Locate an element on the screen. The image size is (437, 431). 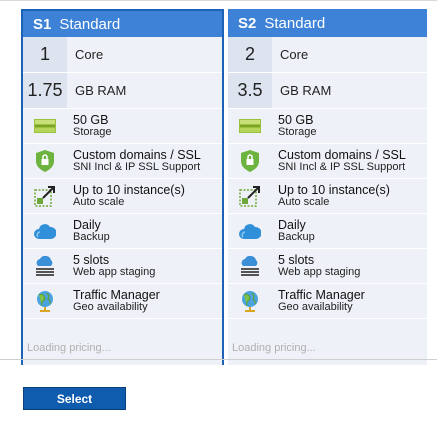
cores-value: 1 is located at coordinates (45, 54).